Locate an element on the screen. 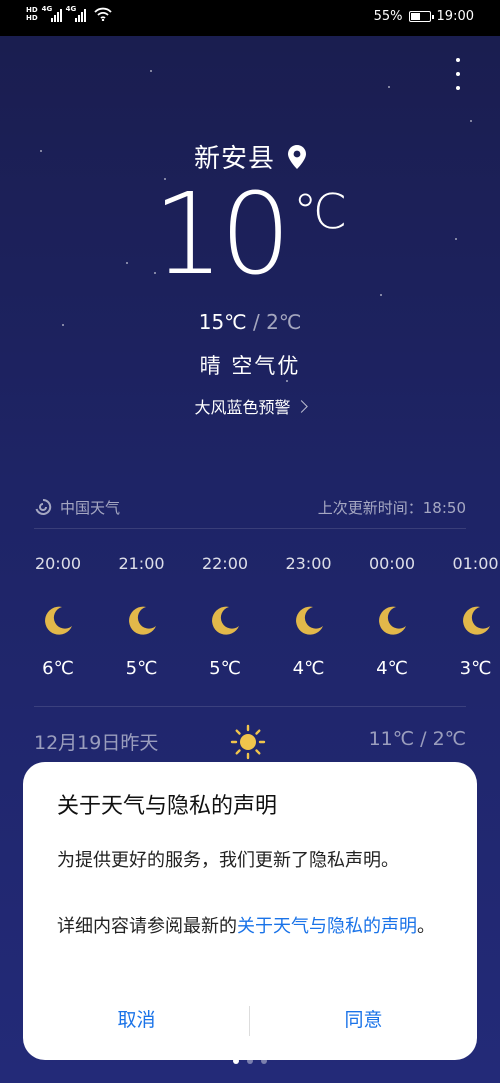  current-temperature: 10 ℃ is located at coordinates (250, 235).